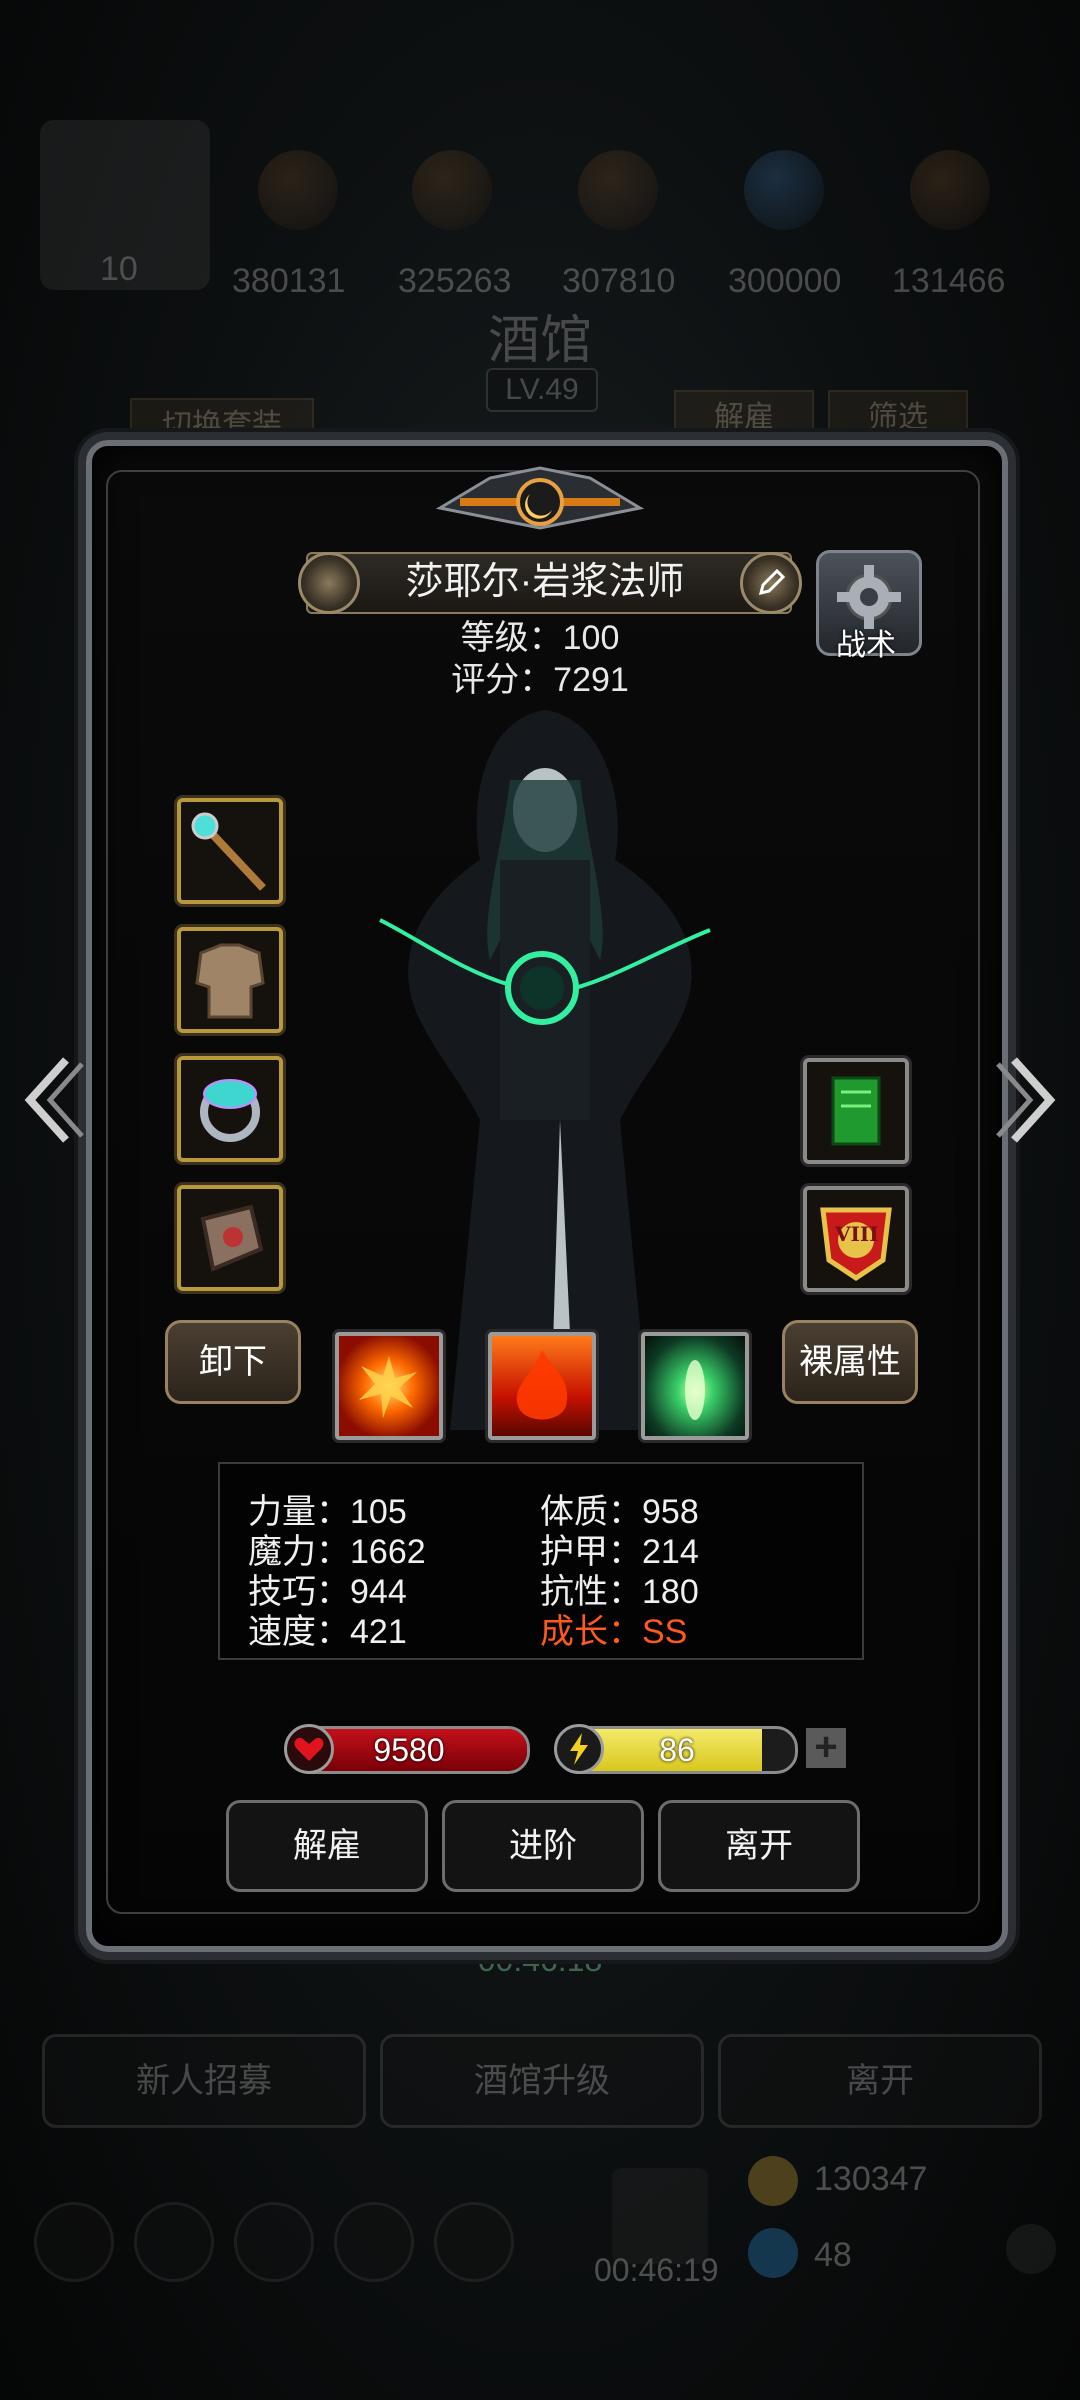 The image size is (1080, 2400). I want to click on dismiss-button: 解雇, so click(327, 1846).